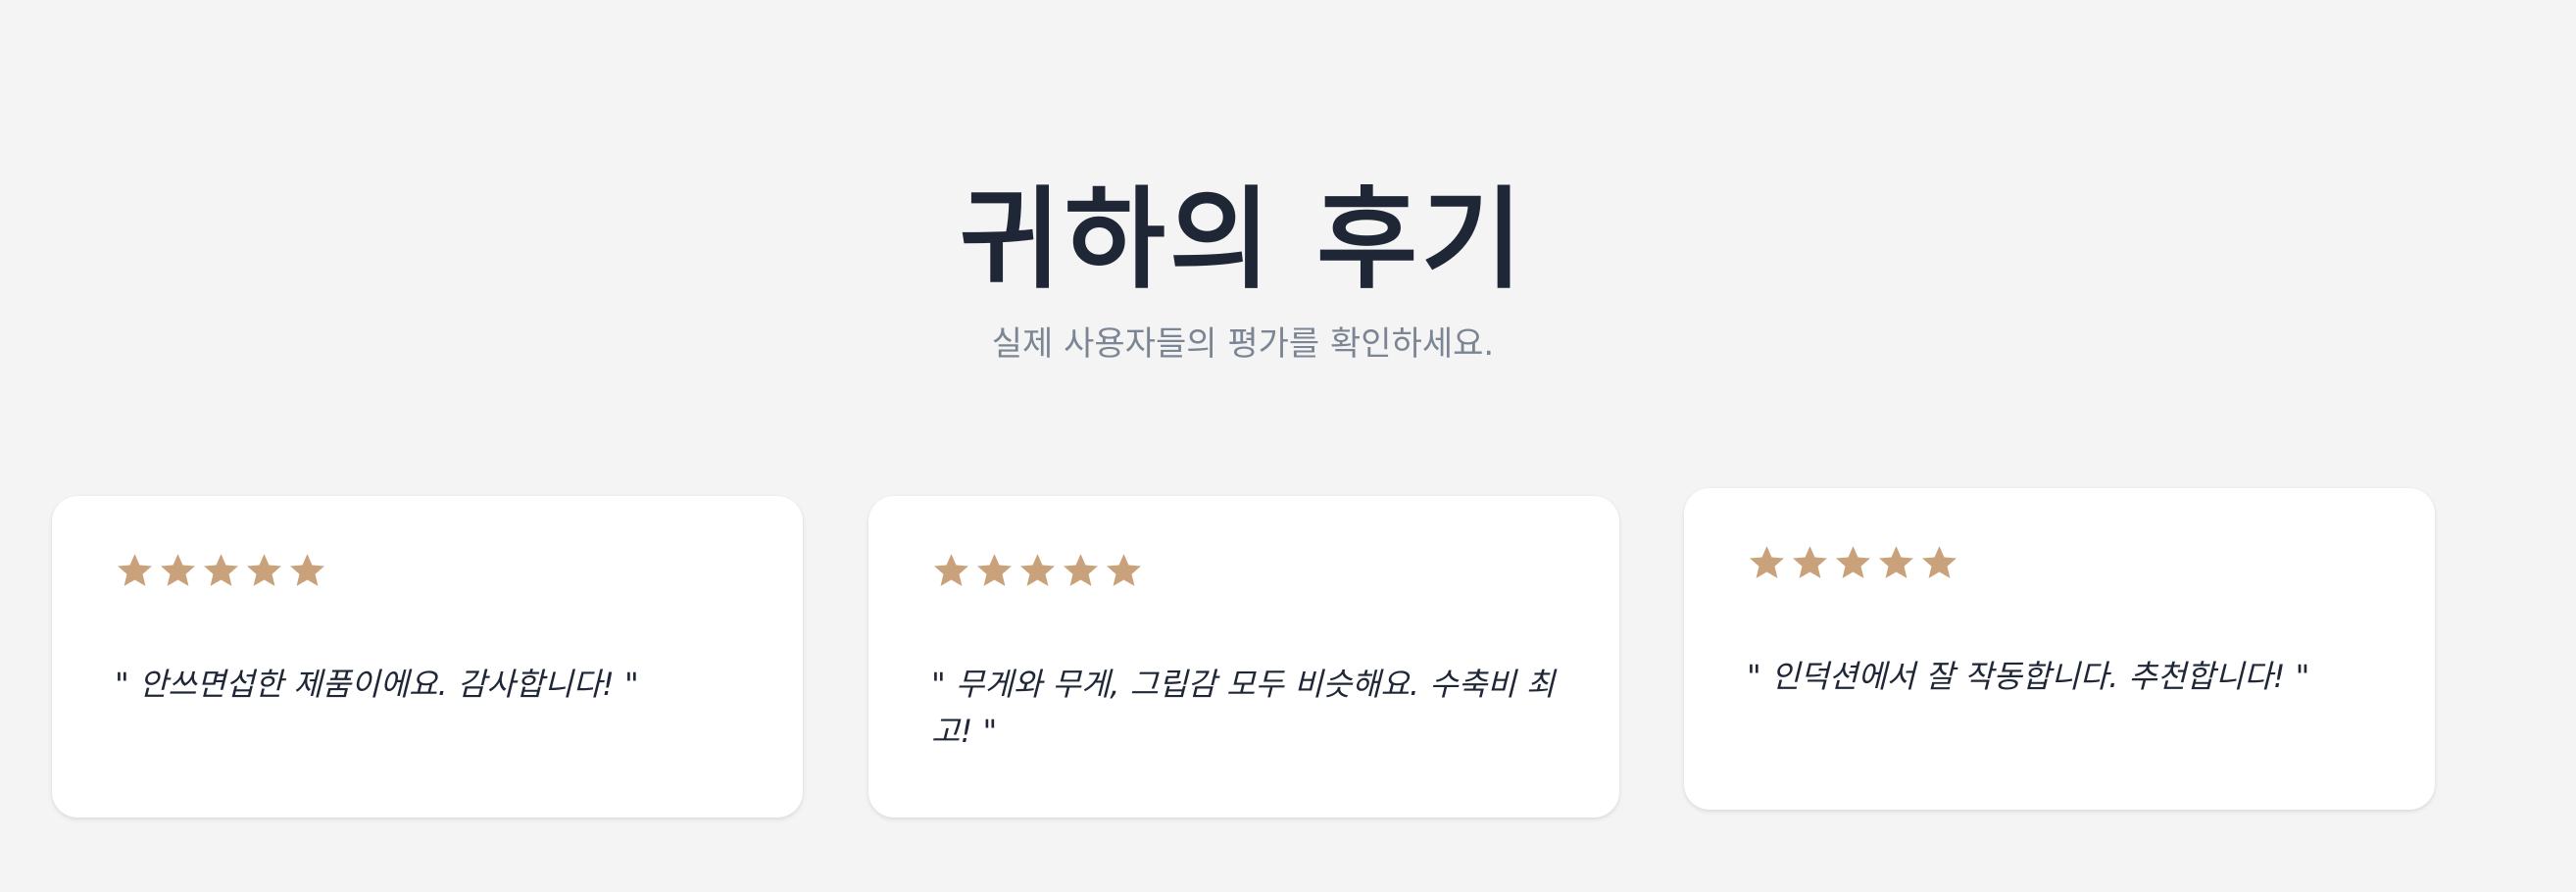 This screenshot has width=2576, height=892. I want to click on page-subtitle: 실제 사용자들의 평가를 확인하세요., so click(1243, 344).